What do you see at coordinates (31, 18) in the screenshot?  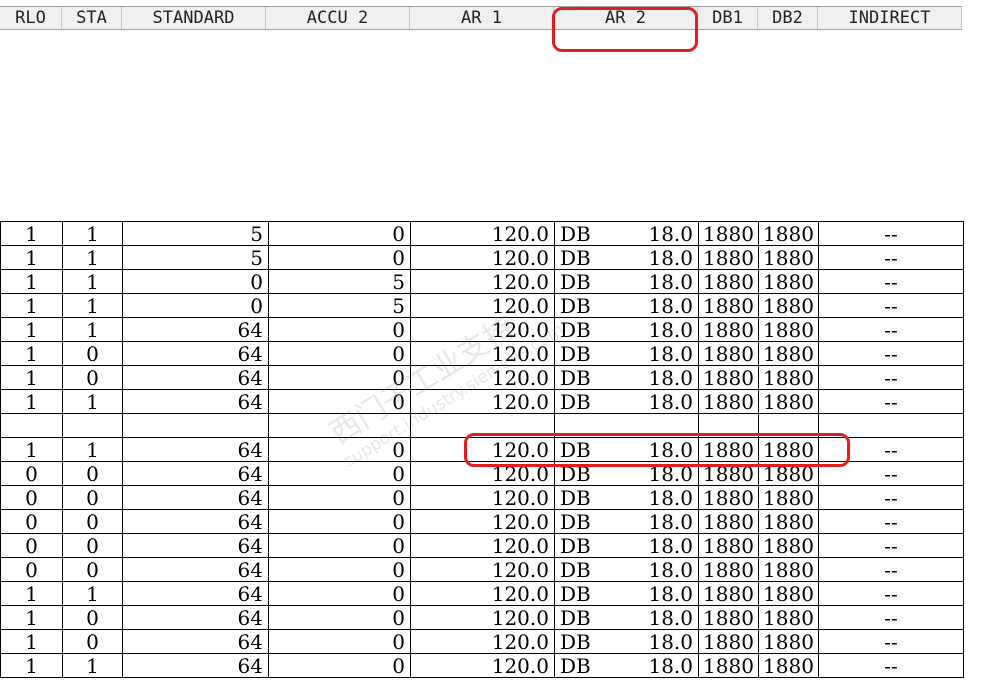 I see `col-header-rlo: RLO` at bounding box center [31, 18].